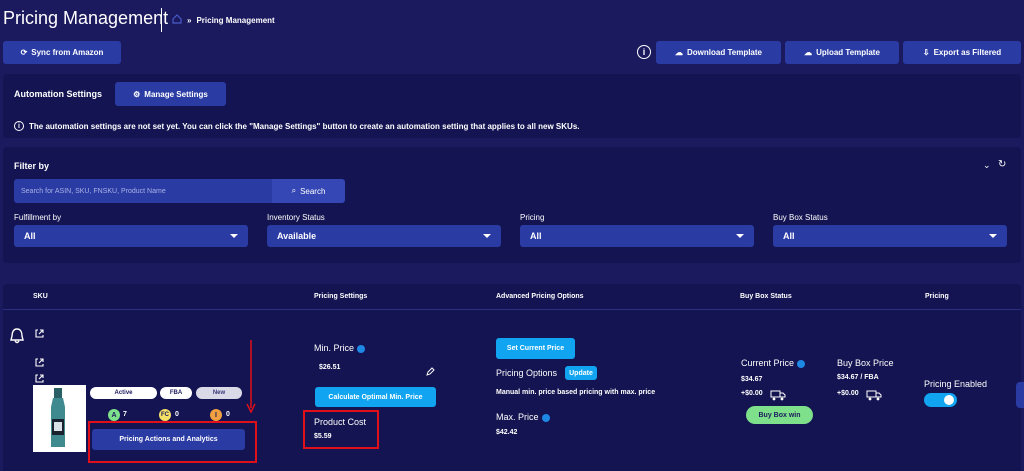  I want to click on min-price-value: $26.51, so click(330, 367).